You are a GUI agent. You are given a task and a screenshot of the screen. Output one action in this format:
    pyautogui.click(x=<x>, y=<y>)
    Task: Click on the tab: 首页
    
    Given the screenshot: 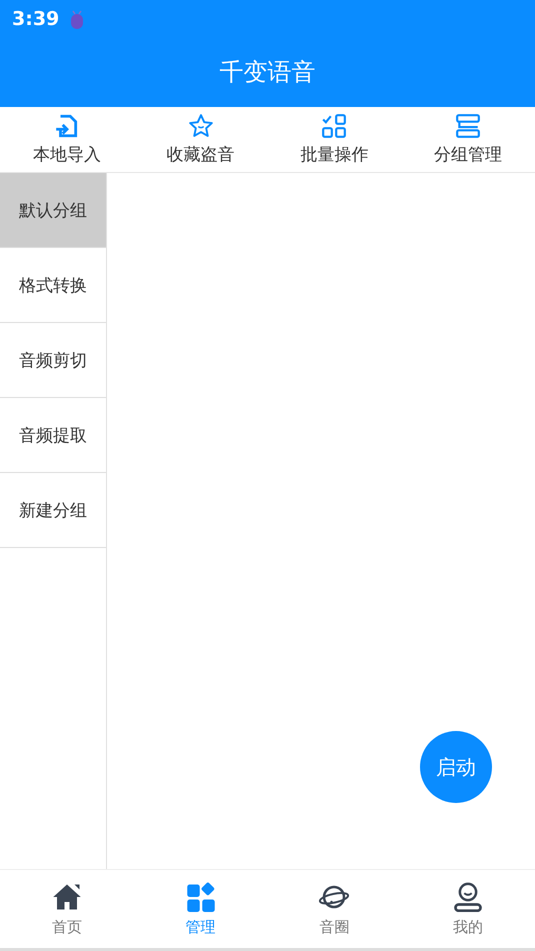 What is the action you would take?
    pyautogui.click(x=67, y=909)
    